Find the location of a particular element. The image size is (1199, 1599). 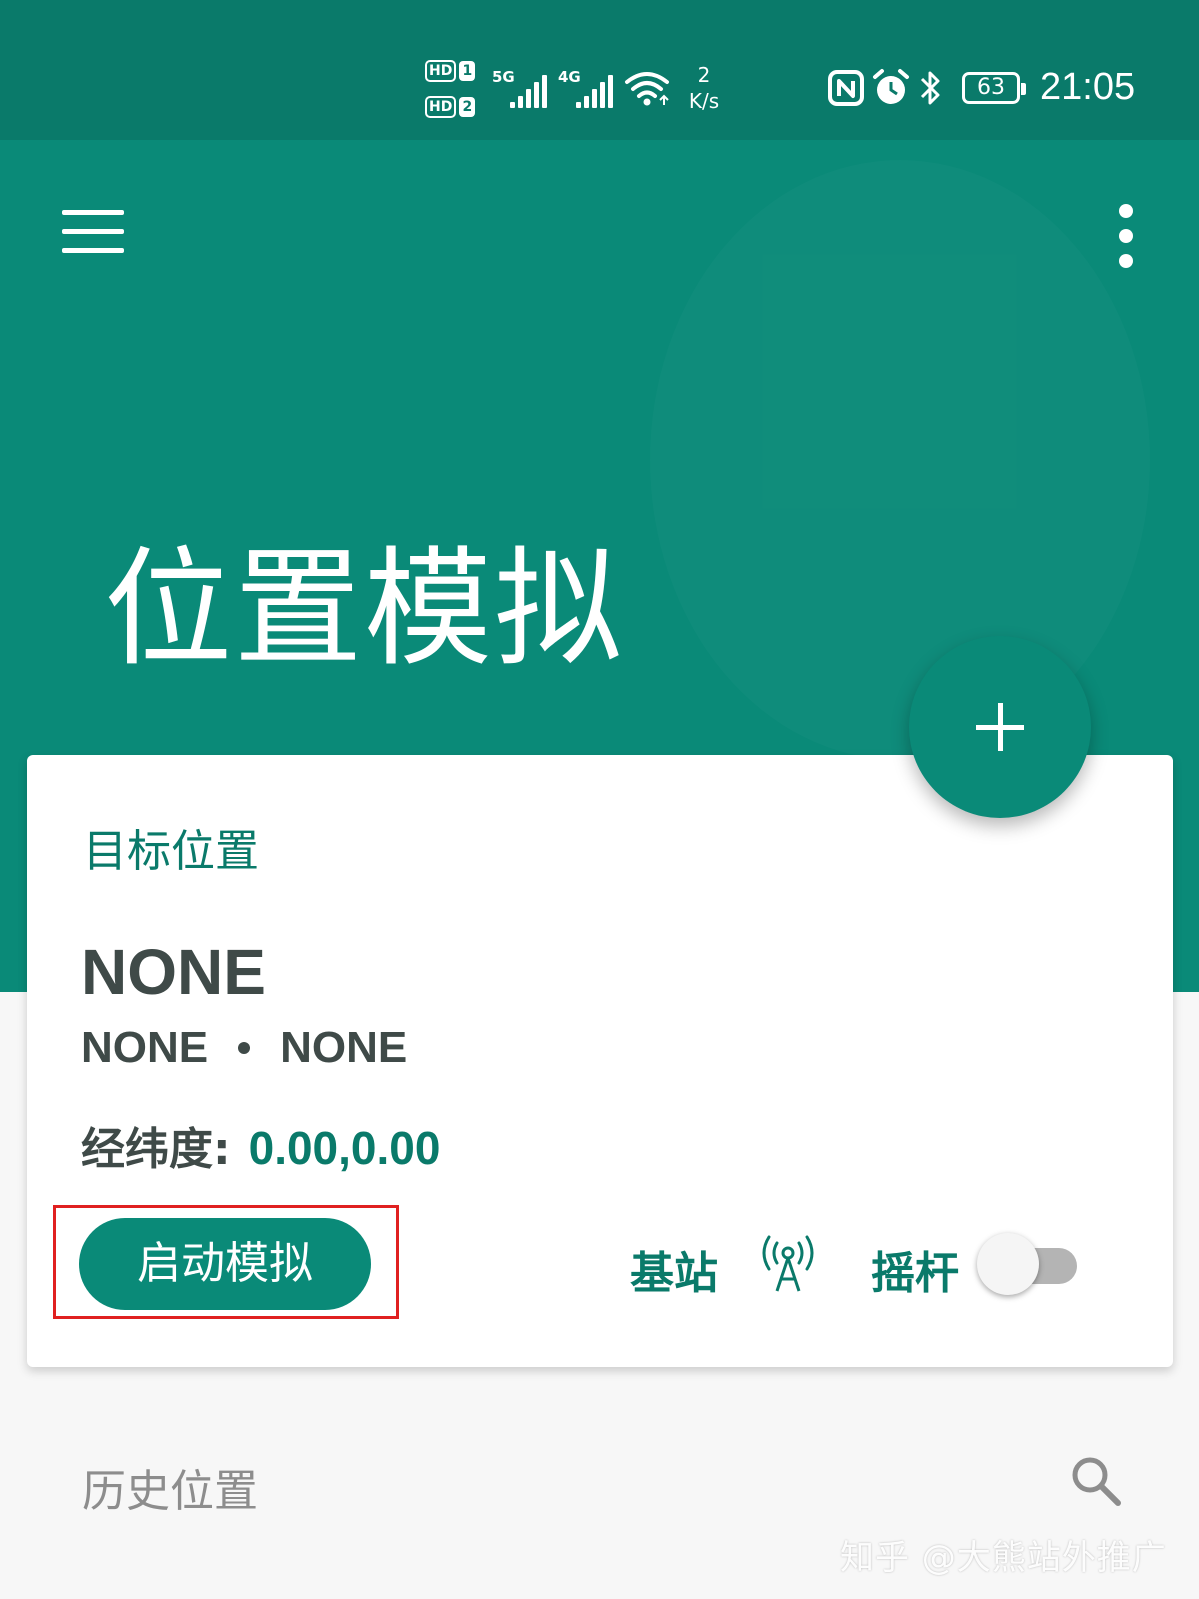

joystick-toggle is located at coordinates (1027, 1264).